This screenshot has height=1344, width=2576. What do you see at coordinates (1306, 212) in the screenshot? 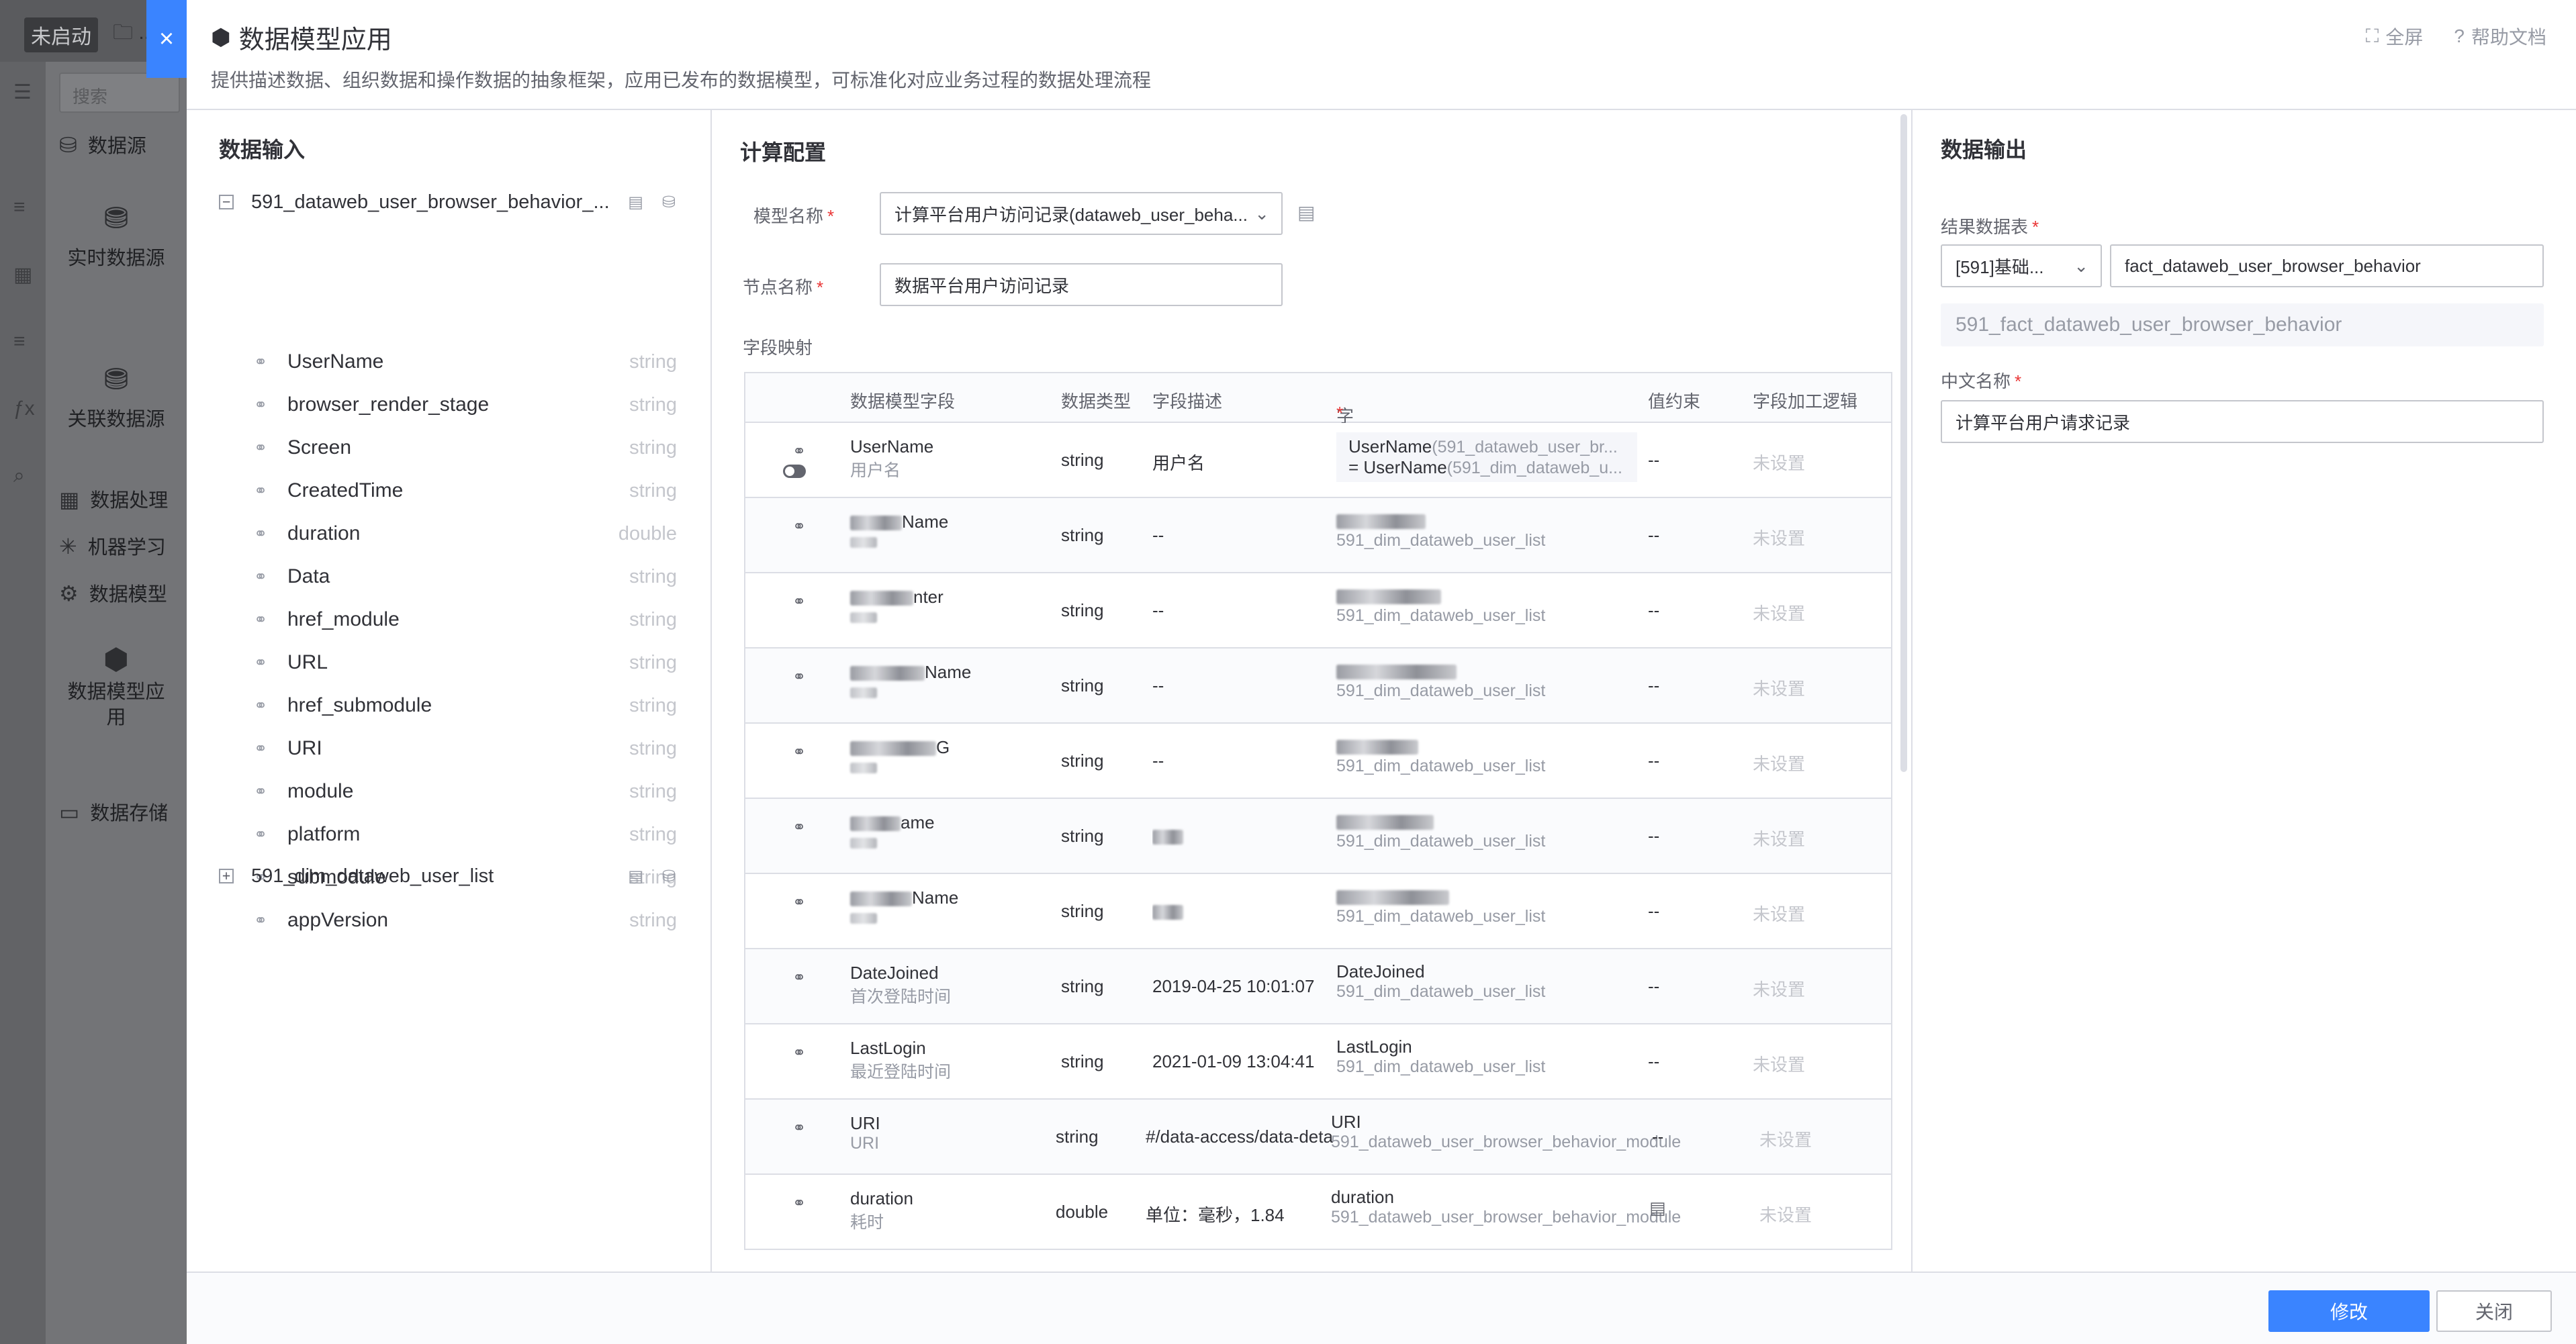
I see `model-detail-icon: ▤` at bounding box center [1306, 212].